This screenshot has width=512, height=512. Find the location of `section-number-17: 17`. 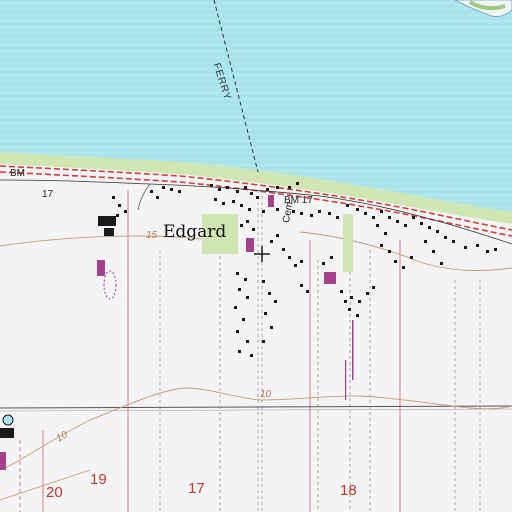

section-number-17: 17 is located at coordinates (196, 488).